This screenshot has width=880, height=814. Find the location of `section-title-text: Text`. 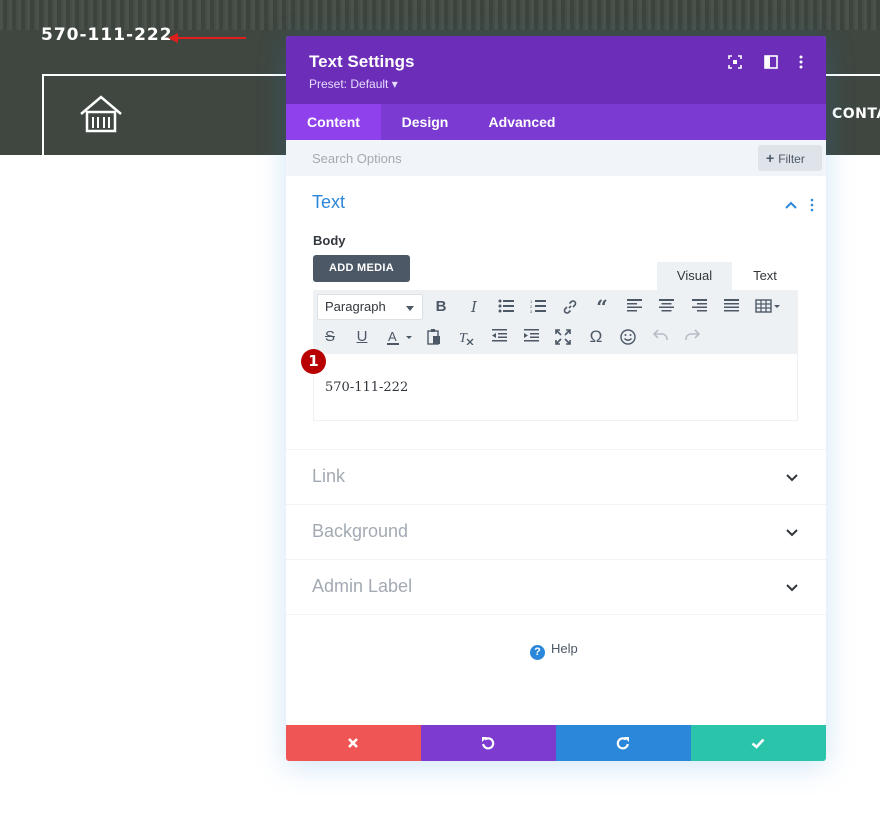

section-title-text: Text is located at coordinates (328, 202).